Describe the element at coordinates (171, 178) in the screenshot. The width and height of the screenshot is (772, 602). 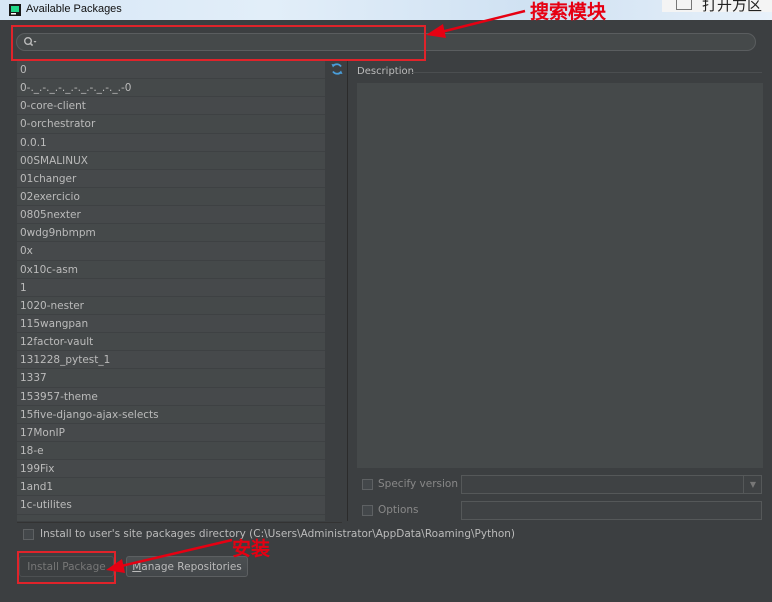
I see `package-item: 01changer` at that location.